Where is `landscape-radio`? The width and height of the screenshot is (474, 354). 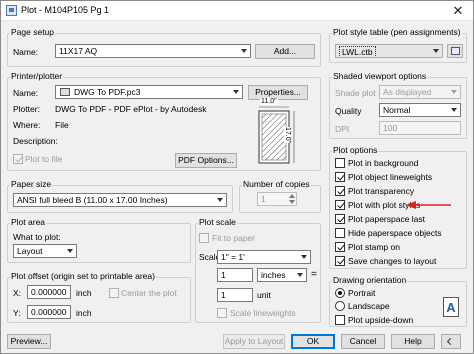
landscape-radio is located at coordinates (340, 306).